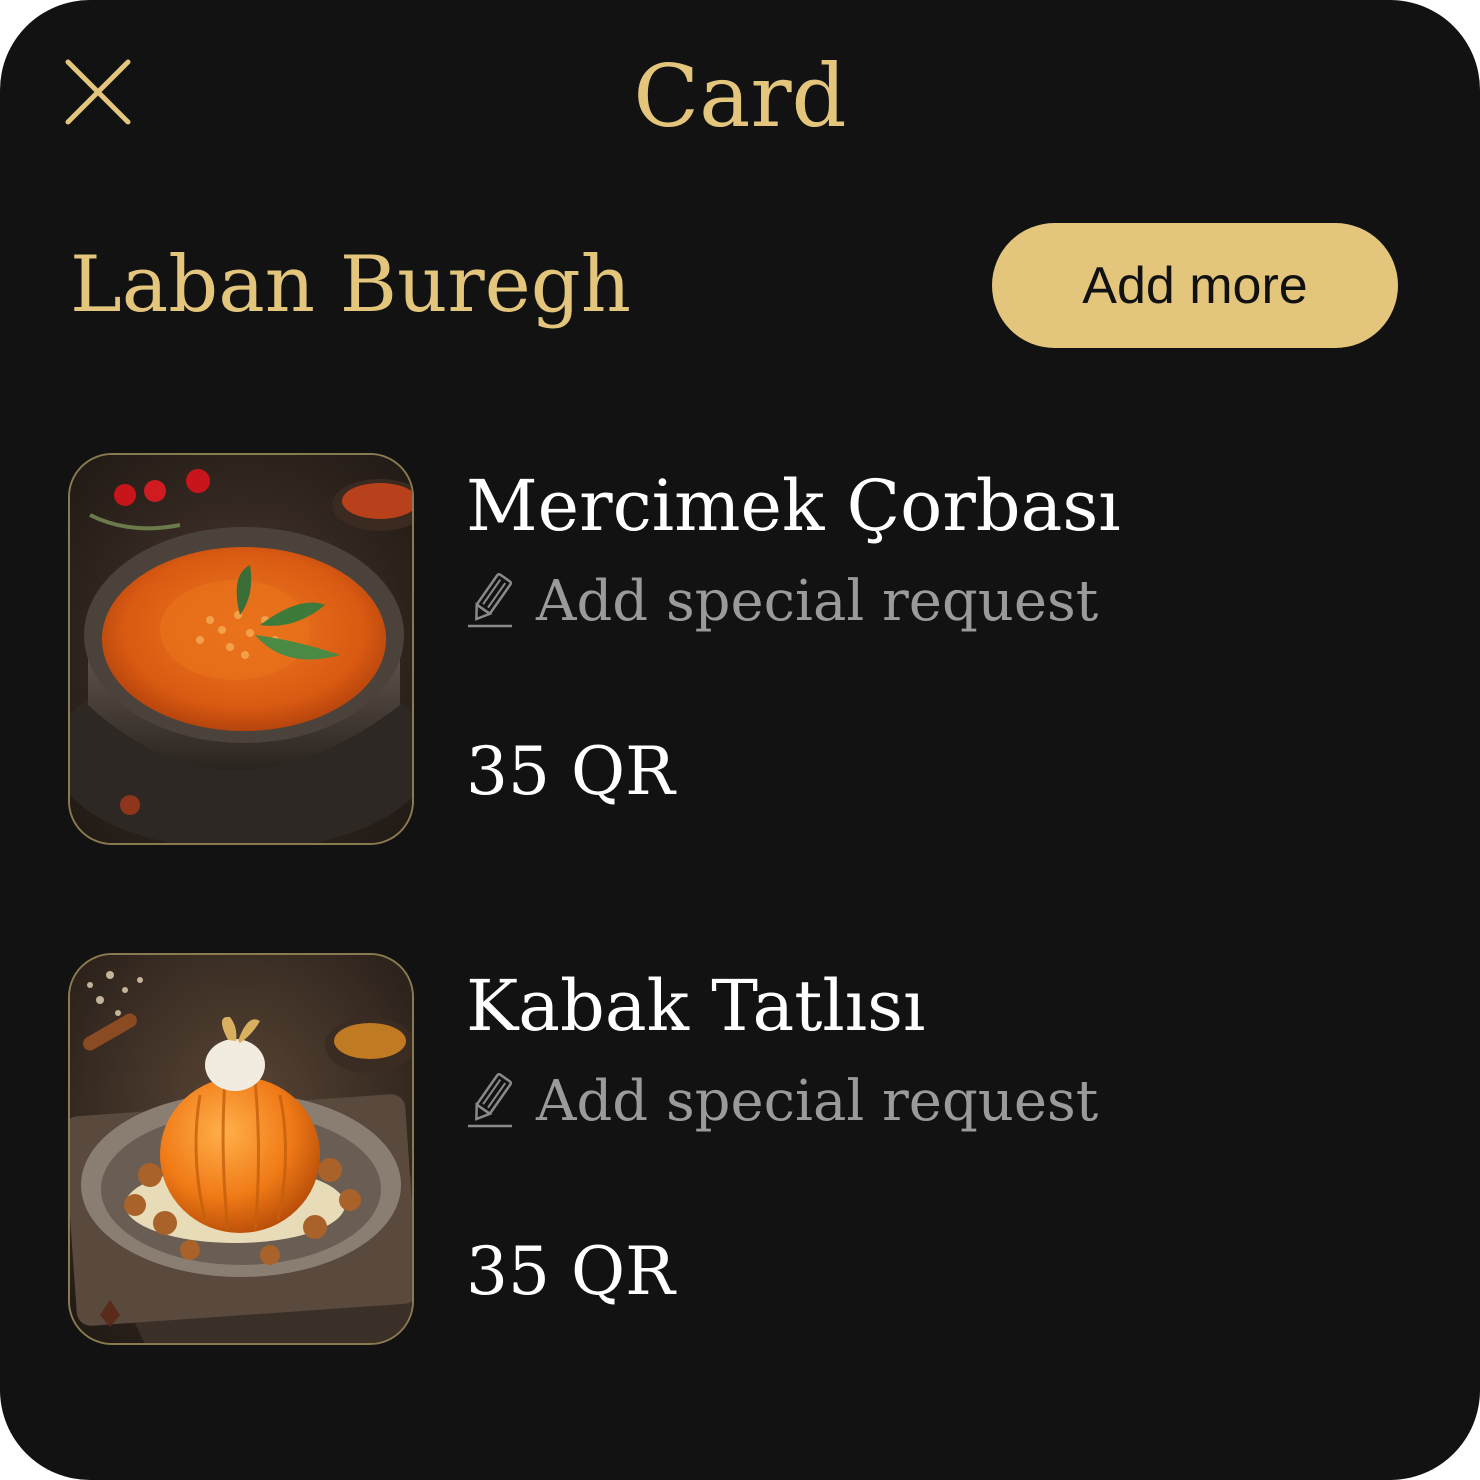  I want to click on item-name: Mercimek Çorbası, so click(793, 506).